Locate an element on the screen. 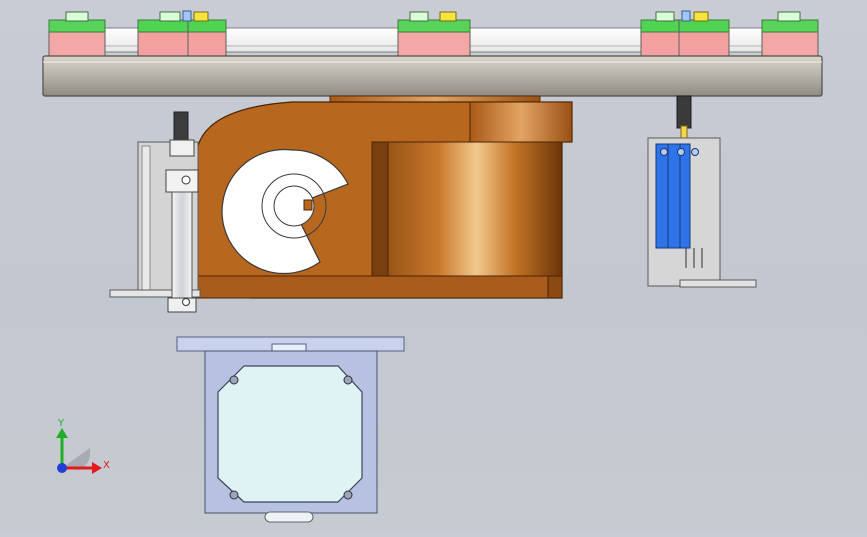 This screenshot has width=867, height=537. motor-gearbox is located at coordinates (290, 429).